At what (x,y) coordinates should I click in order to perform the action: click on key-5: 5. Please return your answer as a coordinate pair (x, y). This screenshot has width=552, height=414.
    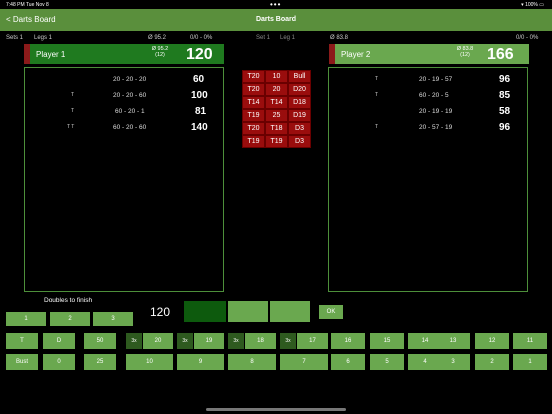
    Looking at the image, I should click on (387, 362).